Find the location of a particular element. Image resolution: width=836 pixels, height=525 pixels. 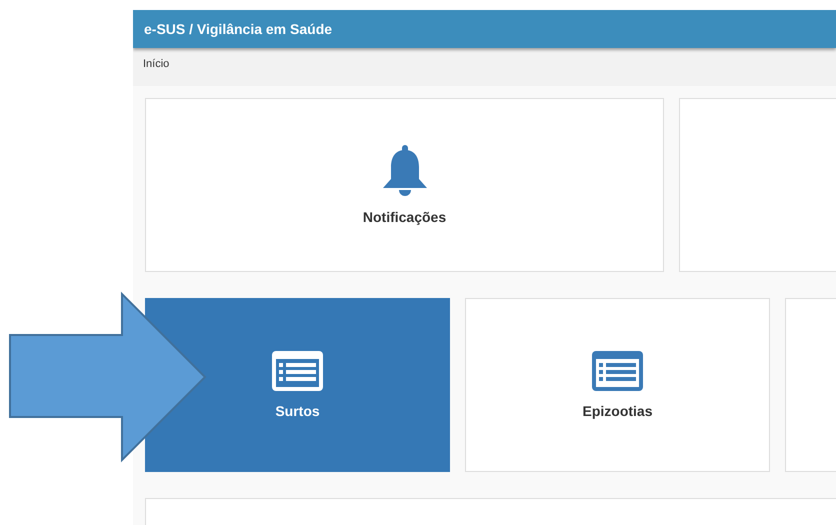

menu-tile: Surtos is located at coordinates (297, 385).